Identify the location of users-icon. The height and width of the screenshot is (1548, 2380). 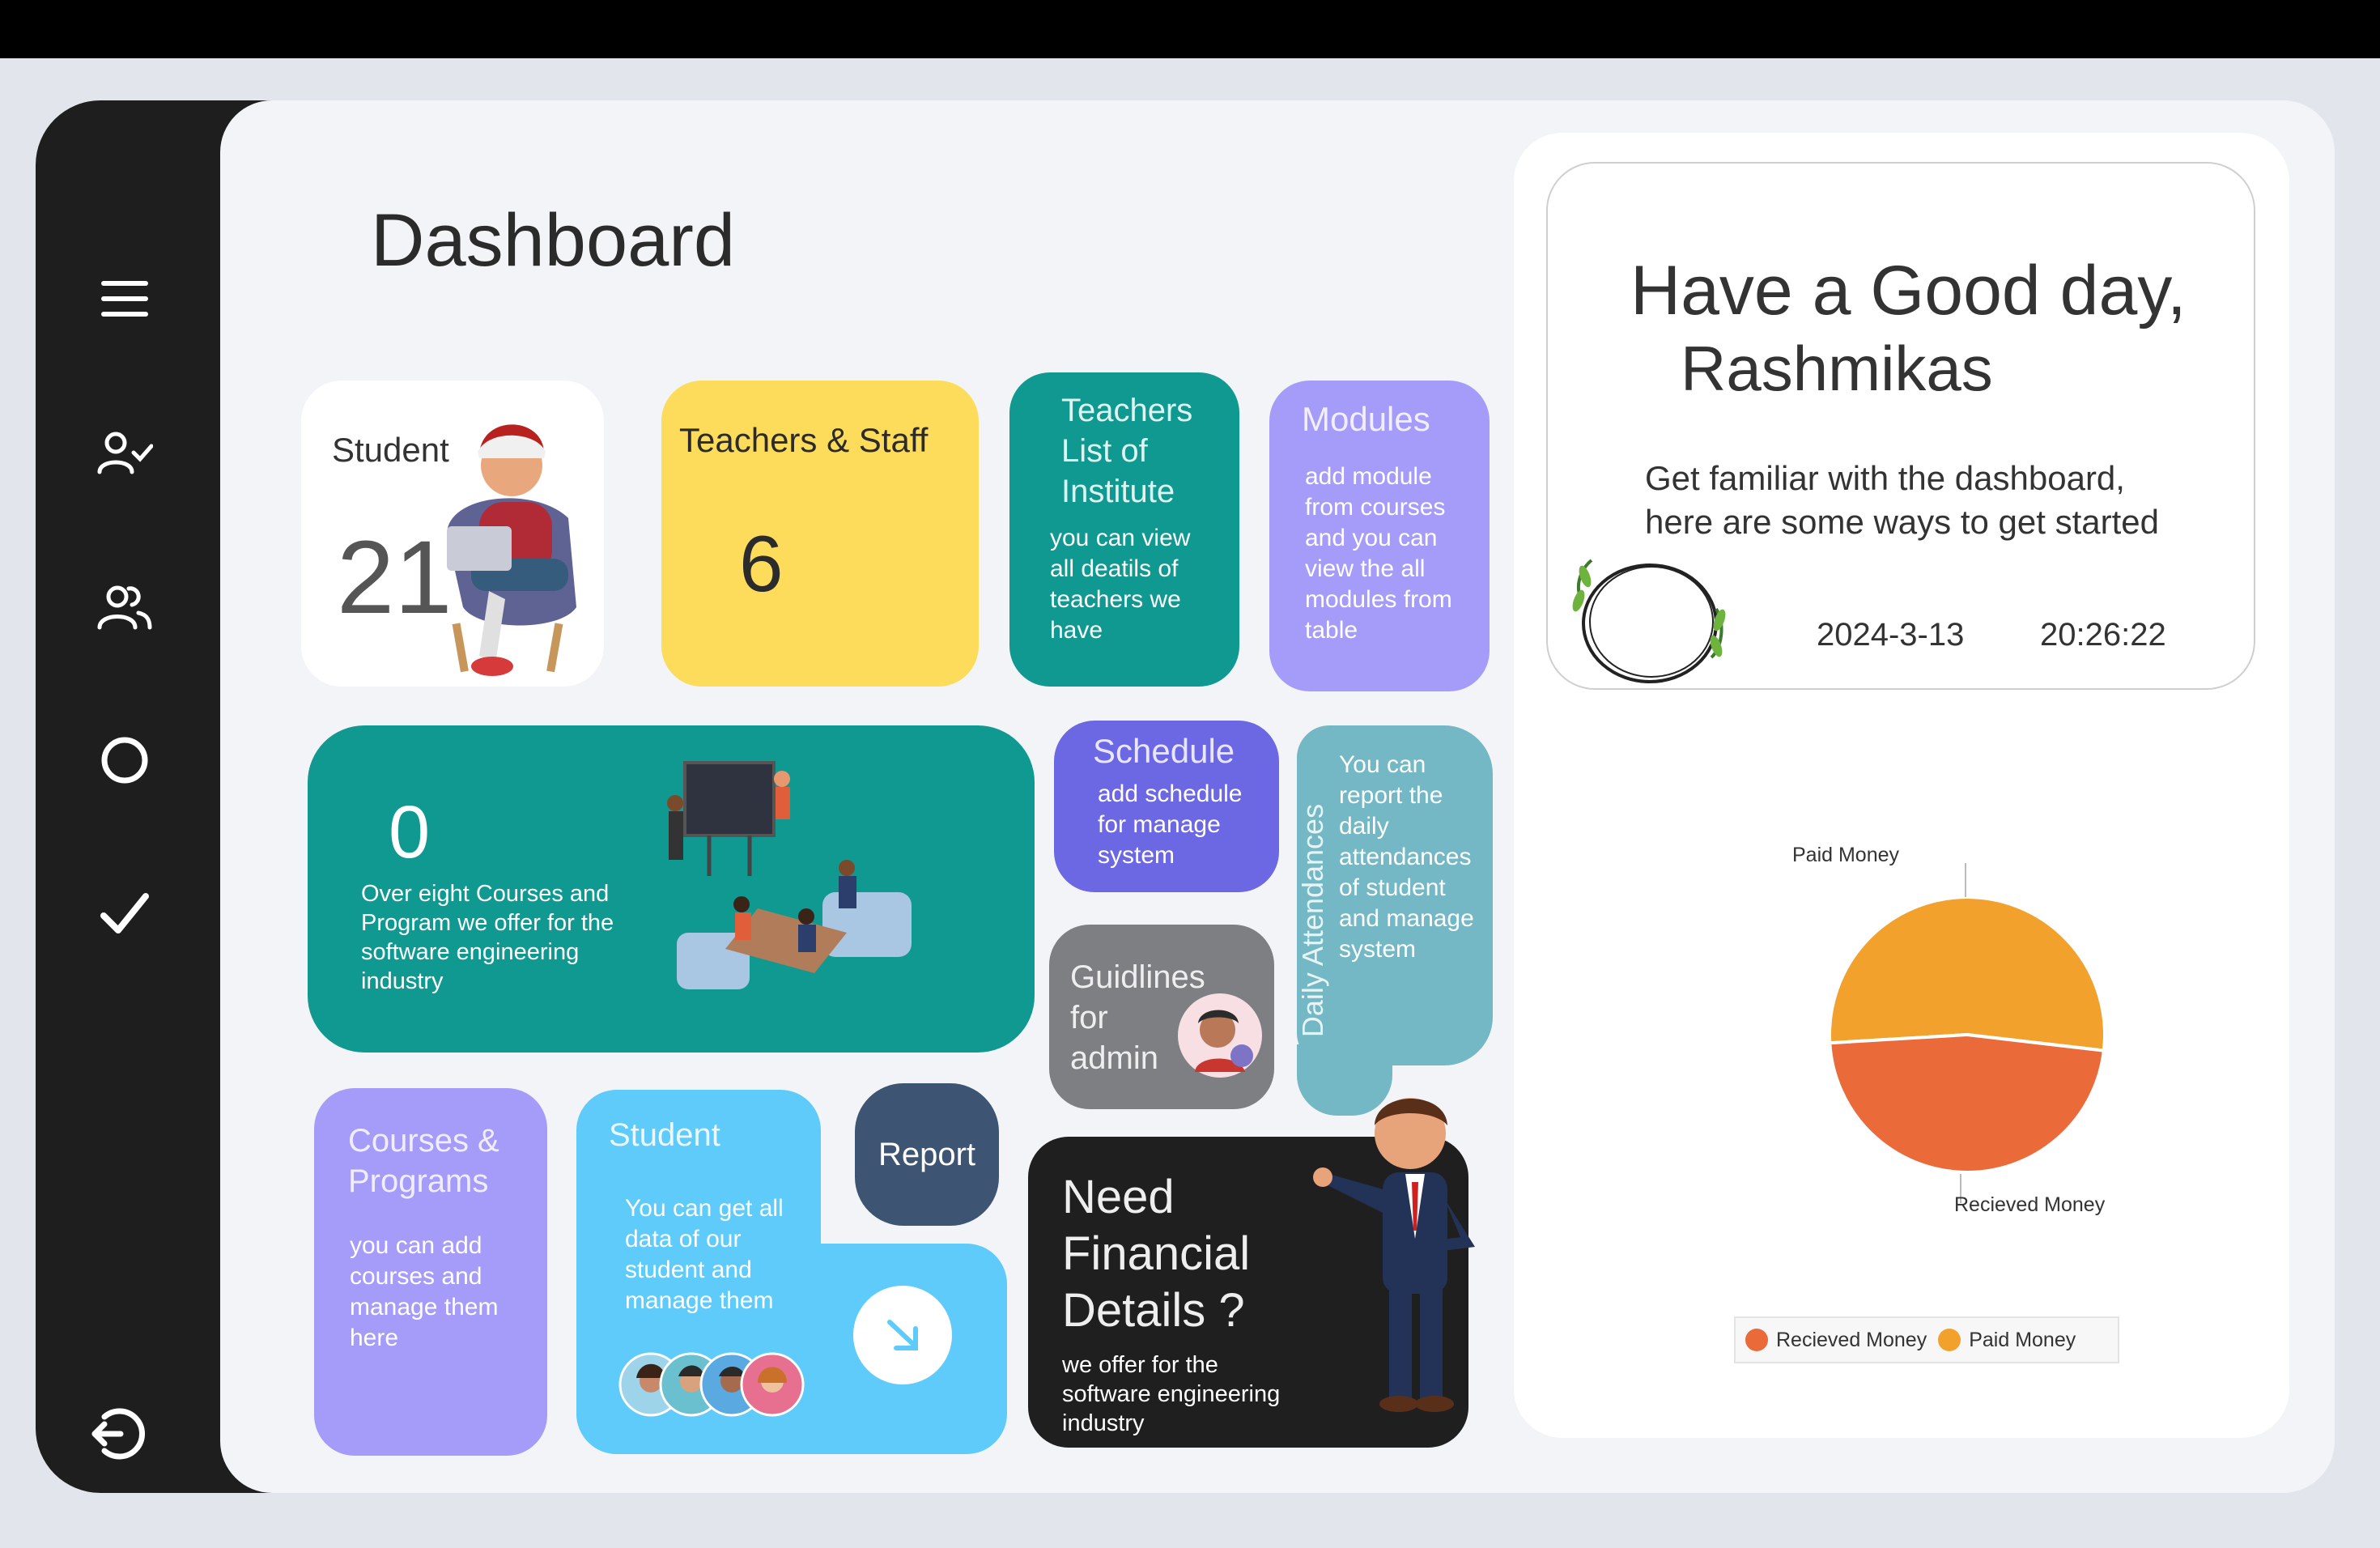
(125, 606).